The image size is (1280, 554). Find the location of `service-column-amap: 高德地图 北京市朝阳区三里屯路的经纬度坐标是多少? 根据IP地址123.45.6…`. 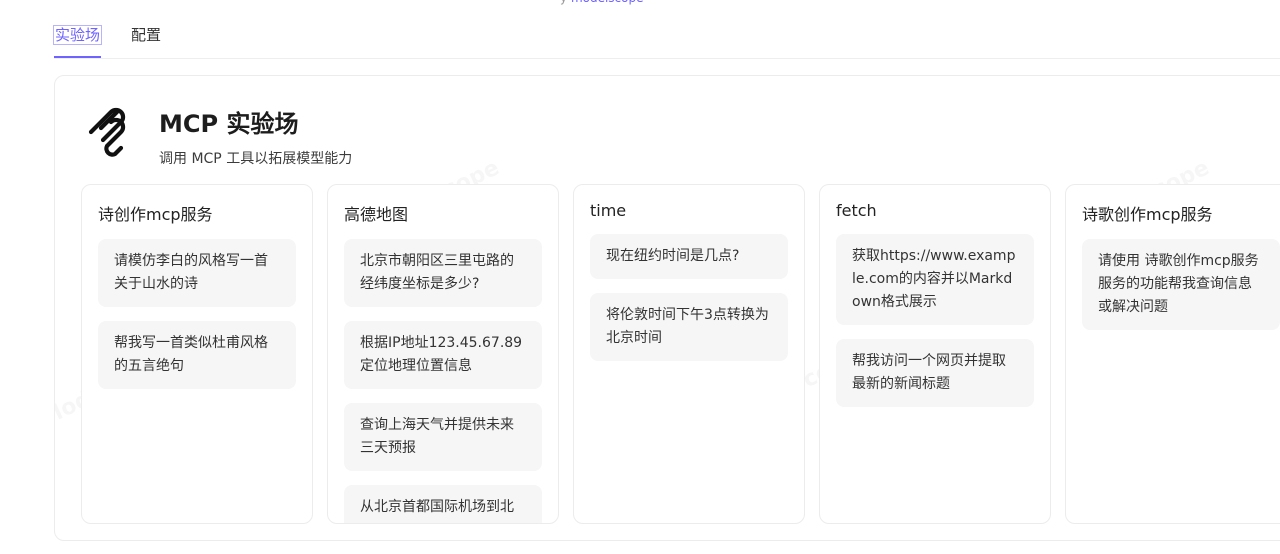

service-column-amap: 高德地图 北京市朝阳区三里屯路的经纬度坐标是多少? 根据IP地址123.45.6… is located at coordinates (443, 354).